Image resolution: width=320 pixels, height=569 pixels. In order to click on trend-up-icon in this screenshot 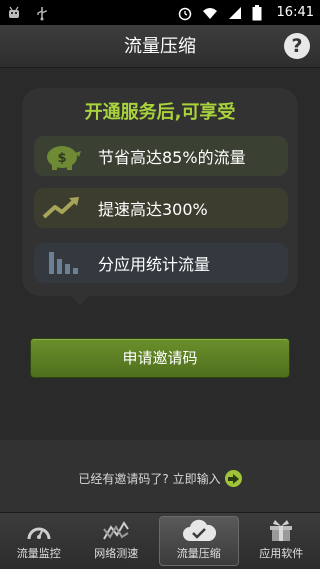, I will do `click(62, 208)`.